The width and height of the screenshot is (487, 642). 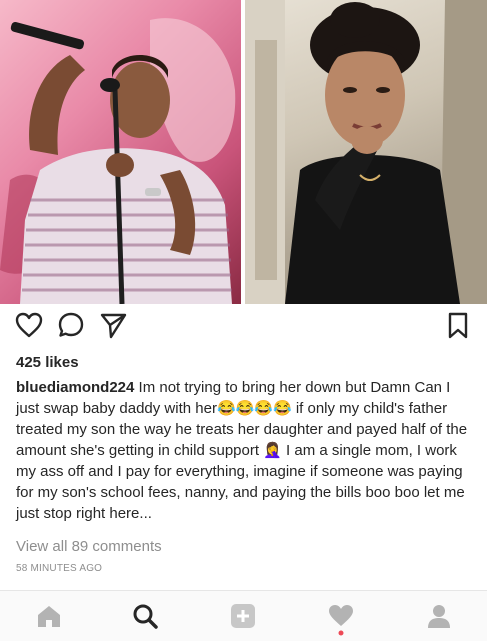 I want to click on send-icon, so click(x=113, y=325).